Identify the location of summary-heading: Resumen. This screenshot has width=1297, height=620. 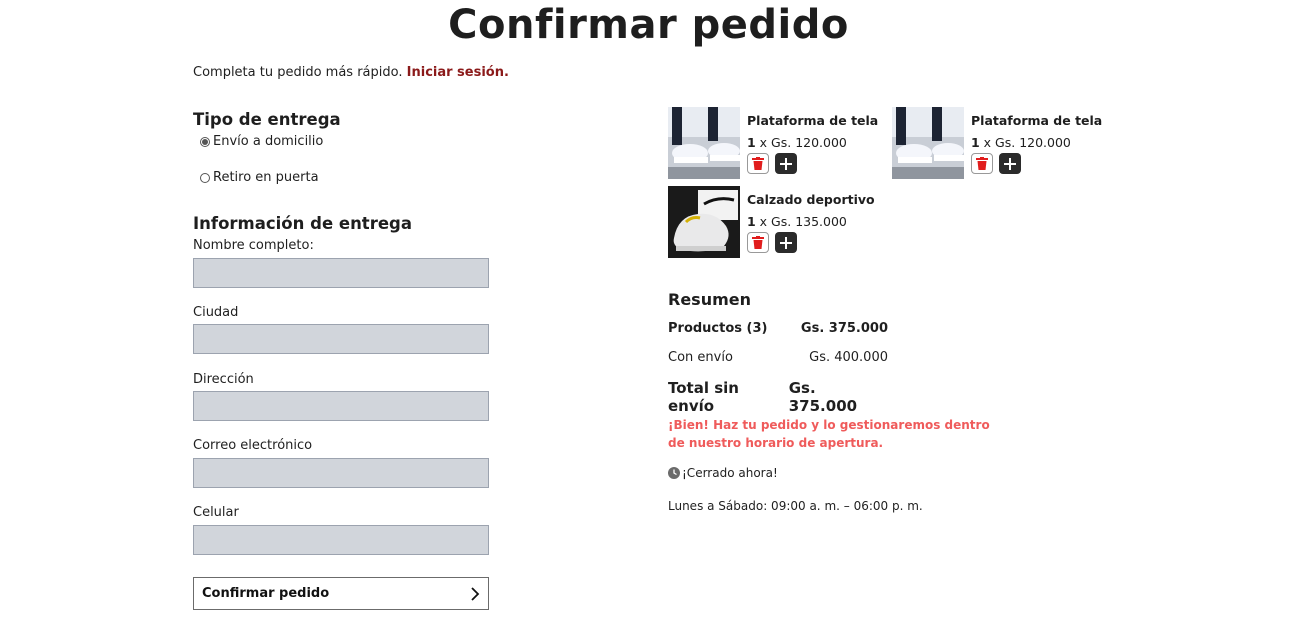
(709, 299).